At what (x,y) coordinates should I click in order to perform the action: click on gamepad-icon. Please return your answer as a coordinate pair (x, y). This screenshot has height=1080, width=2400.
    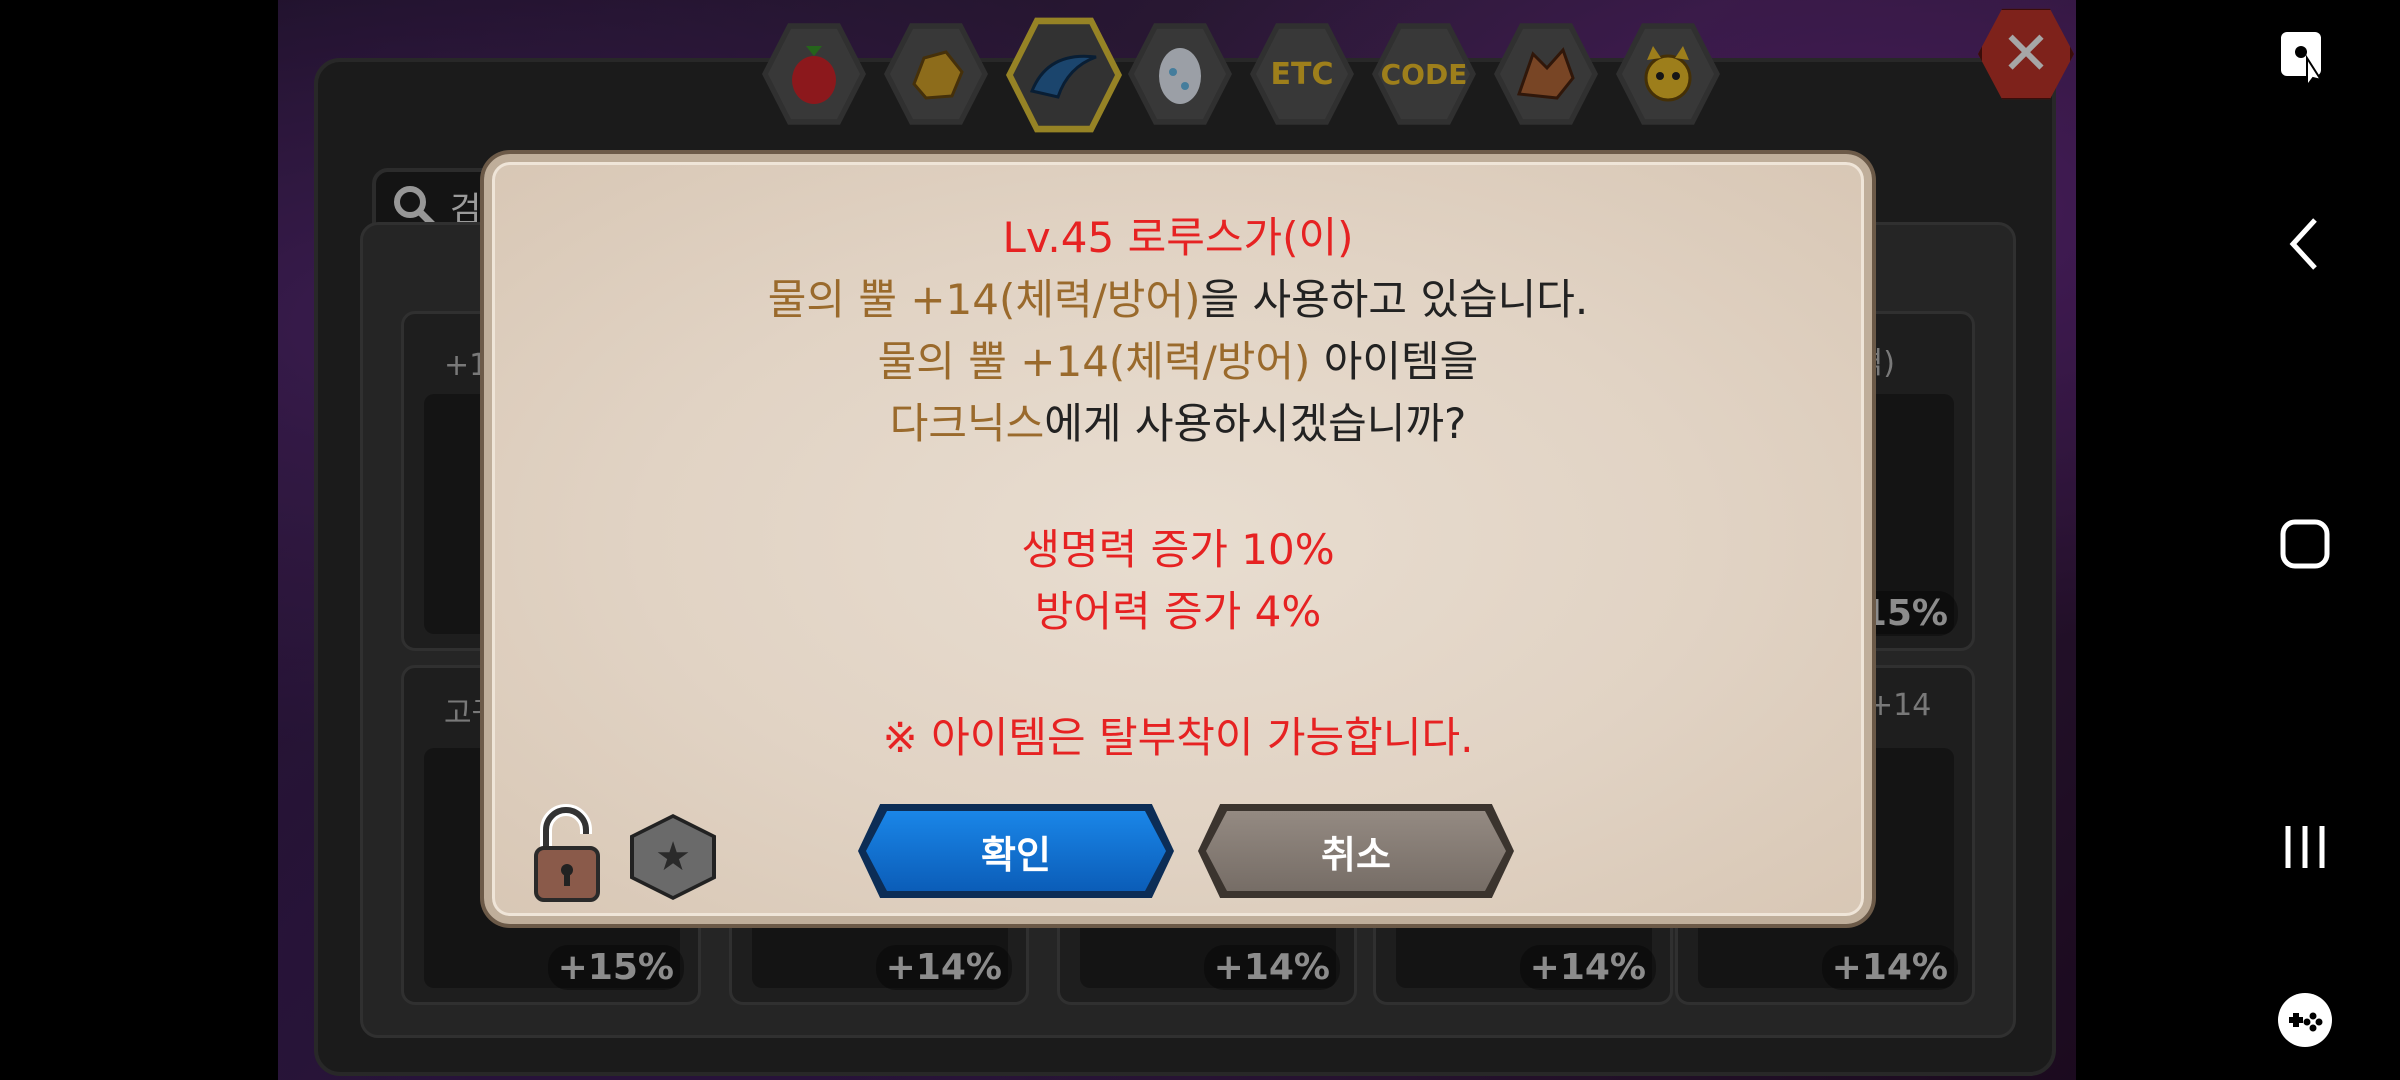
    Looking at the image, I should click on (2305, 1020).